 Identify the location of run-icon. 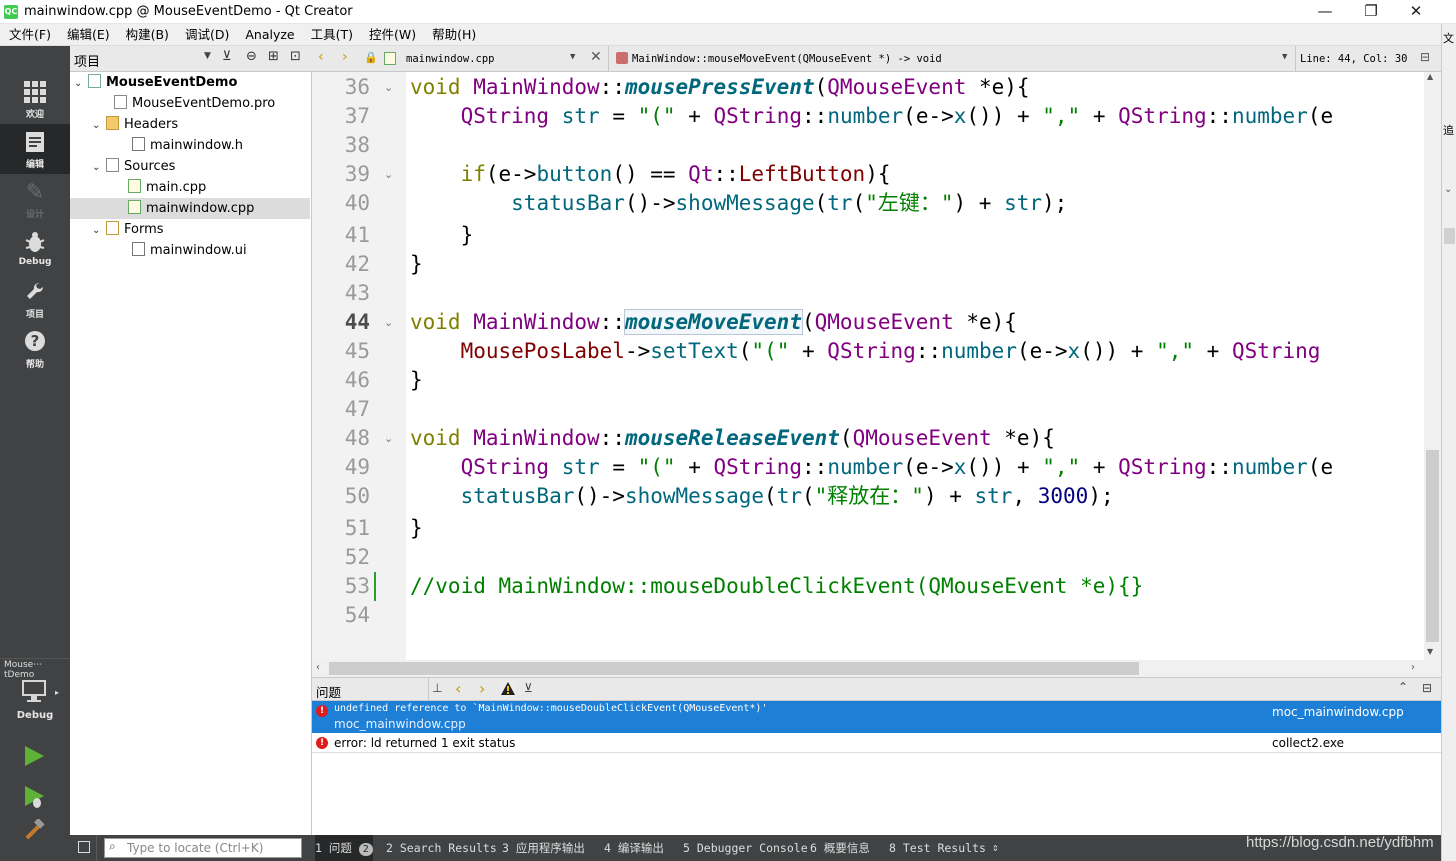
(34, 758).